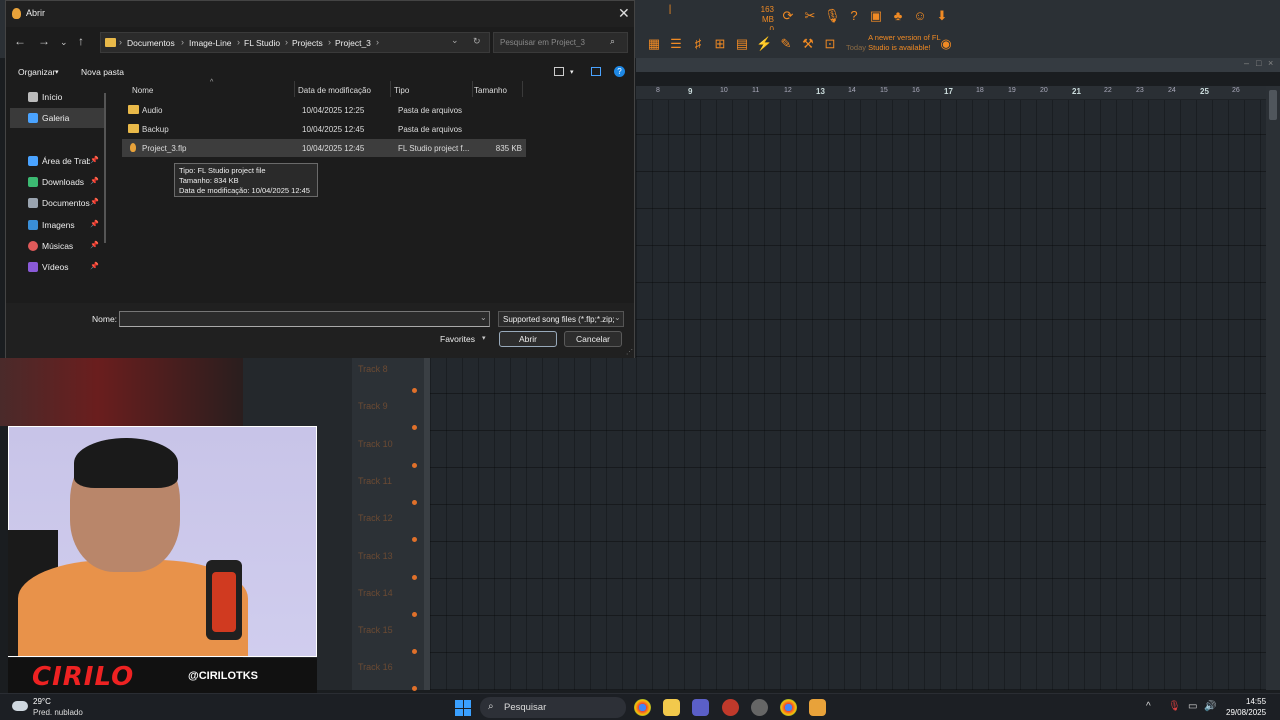 Image resolution: width=1280 pixels, height=720 pixels. What do you see at coordinates (1140, 90) in the screenshot?
I see `ruler-mark: 23` at bounding box center [1140, 90].